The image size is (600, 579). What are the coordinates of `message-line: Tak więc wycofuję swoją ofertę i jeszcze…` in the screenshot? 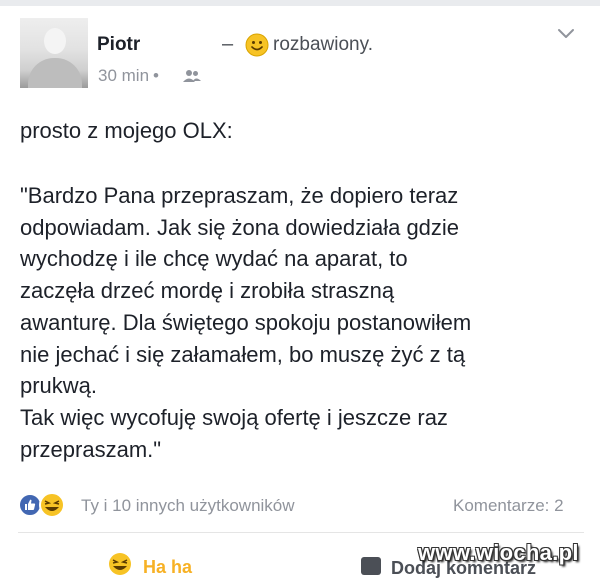 It's located at (234, 417).